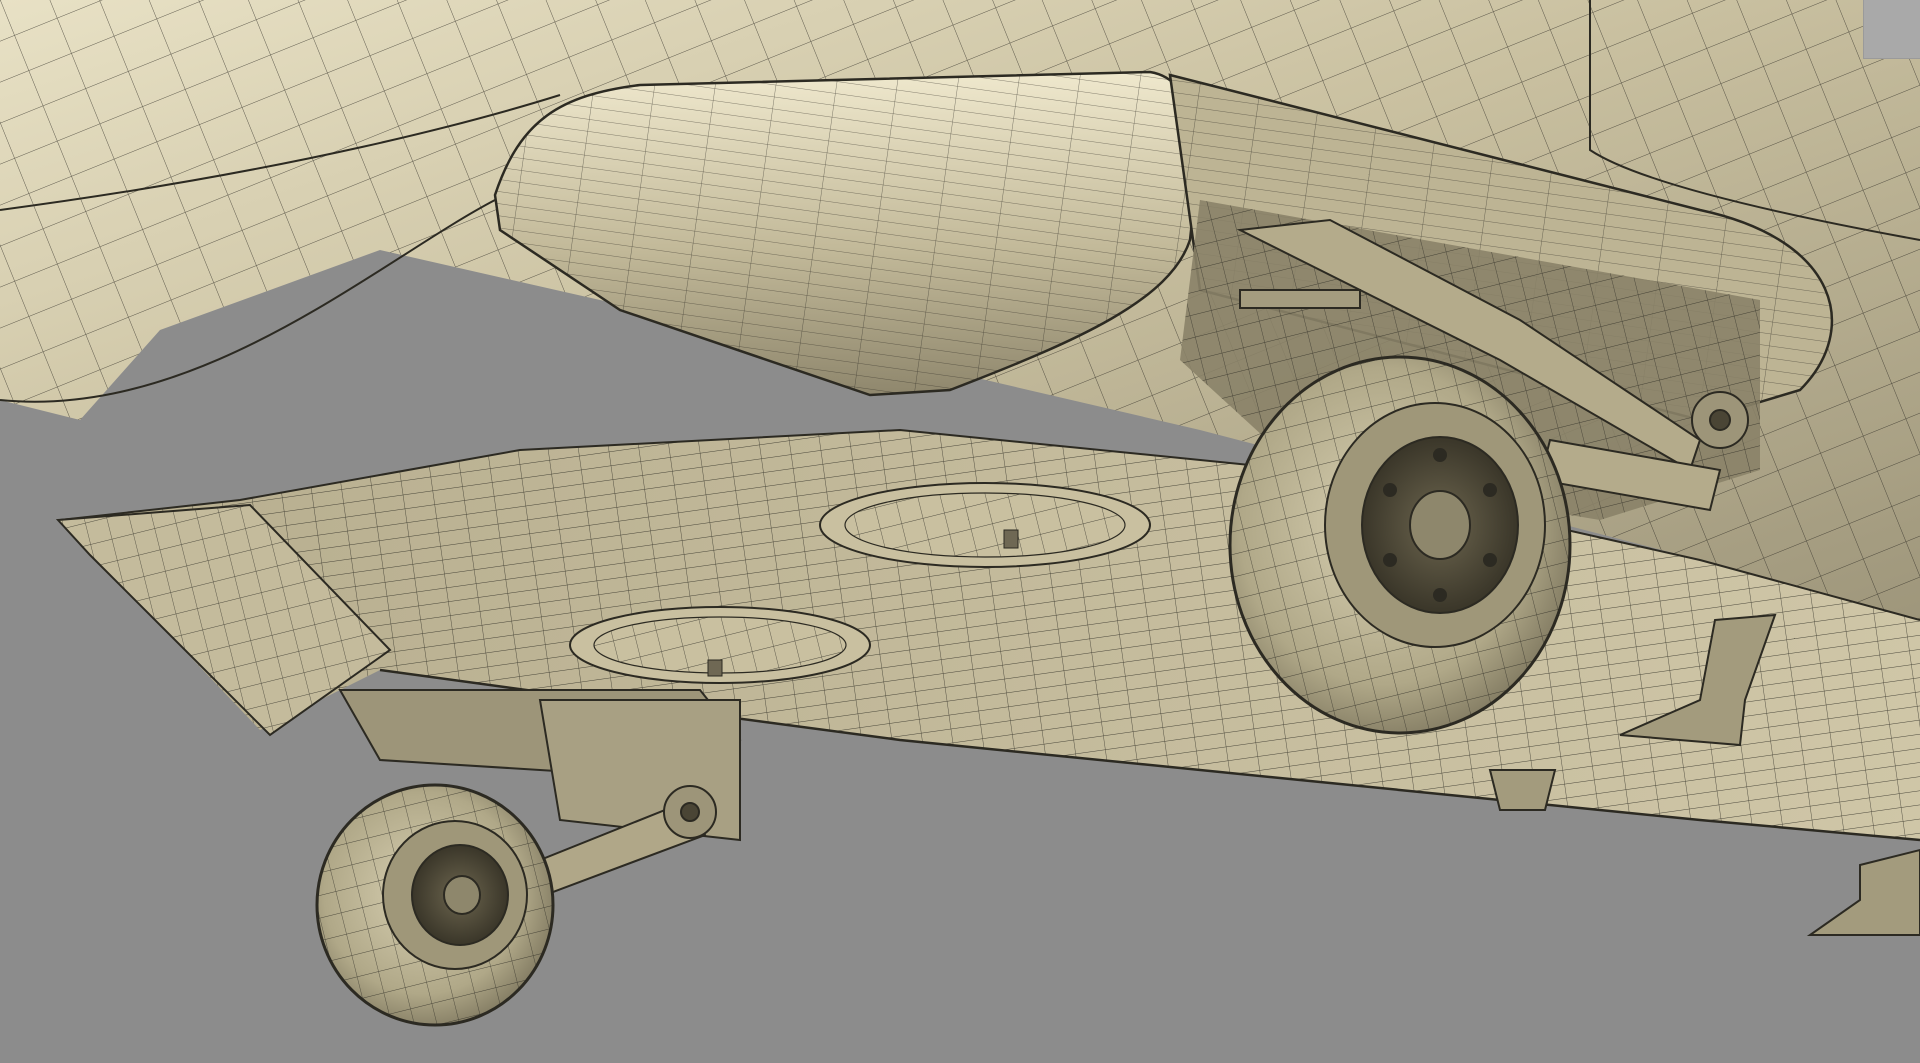  Describe the element at coordinates (435, 905) in the screenshot. I see `nose-wheel` at that location.